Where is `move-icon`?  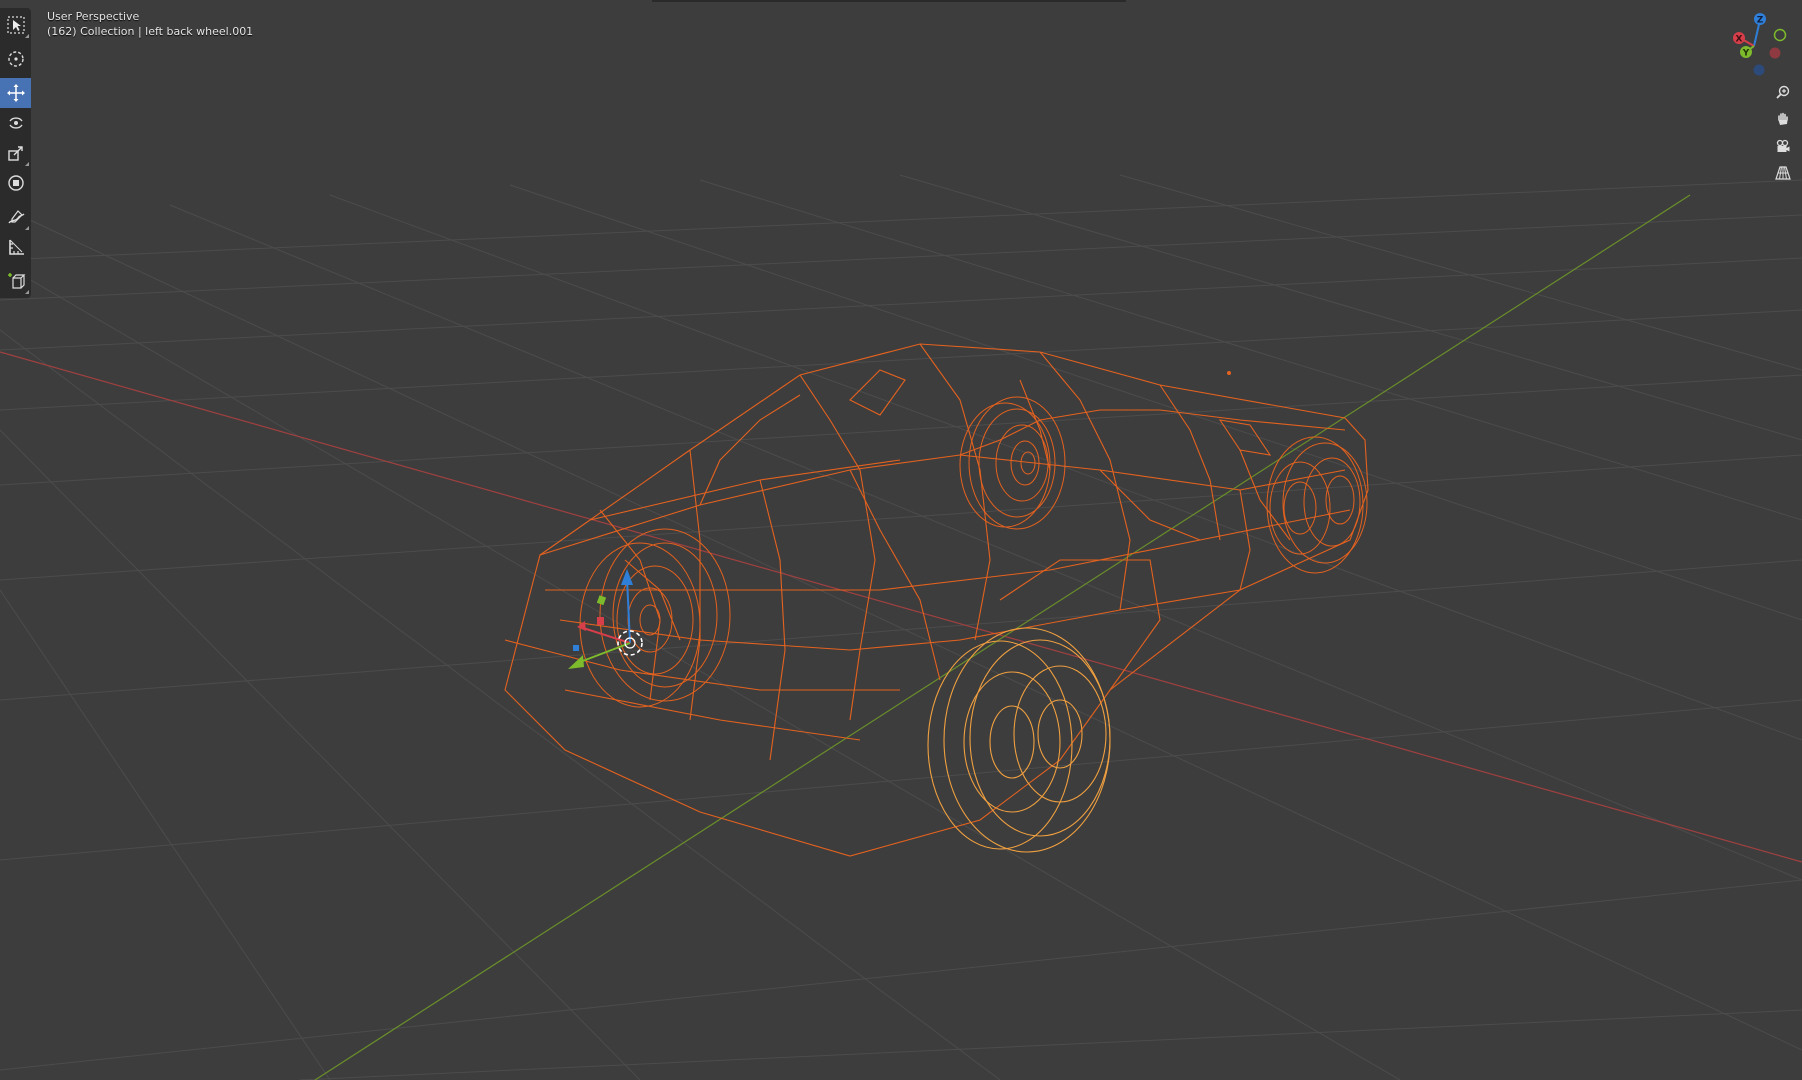 move-icon is located at coordinates (15, 93).